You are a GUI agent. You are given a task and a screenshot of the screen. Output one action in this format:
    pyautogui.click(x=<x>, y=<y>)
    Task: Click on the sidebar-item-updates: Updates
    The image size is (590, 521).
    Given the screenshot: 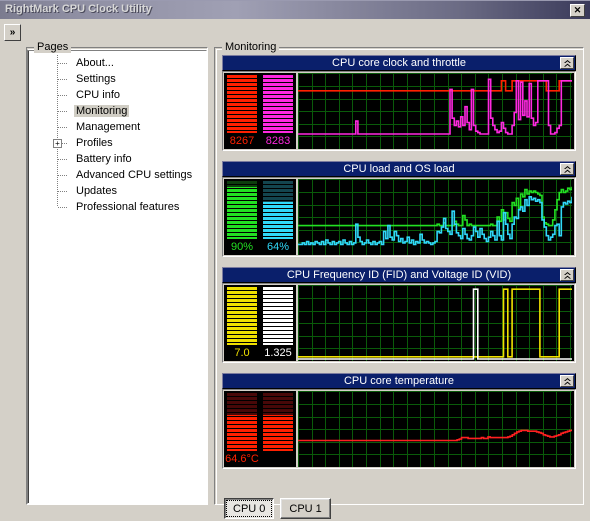 What is the action you would take?
    pyautogui.click(x=117, y=191)
    